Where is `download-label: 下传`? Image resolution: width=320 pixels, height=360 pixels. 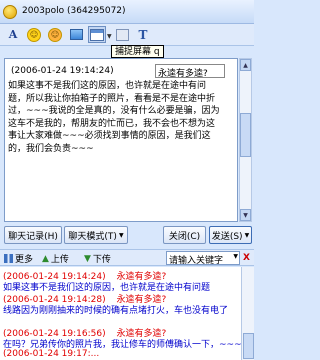
download-label: 下传 is located at coordinates (101, 260).